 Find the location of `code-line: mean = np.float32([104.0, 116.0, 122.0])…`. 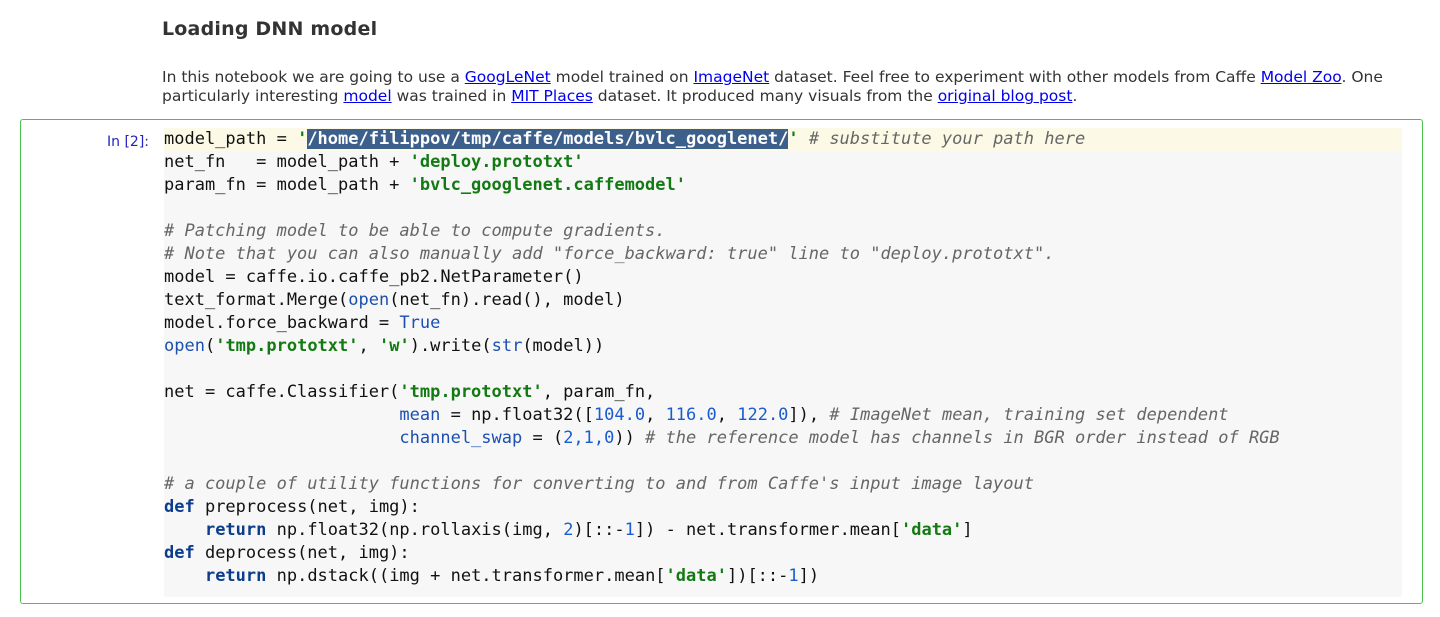

code-line: mean = np.float32([104.0, 116.0, 122.0])… is located at coordinates (814, 415).